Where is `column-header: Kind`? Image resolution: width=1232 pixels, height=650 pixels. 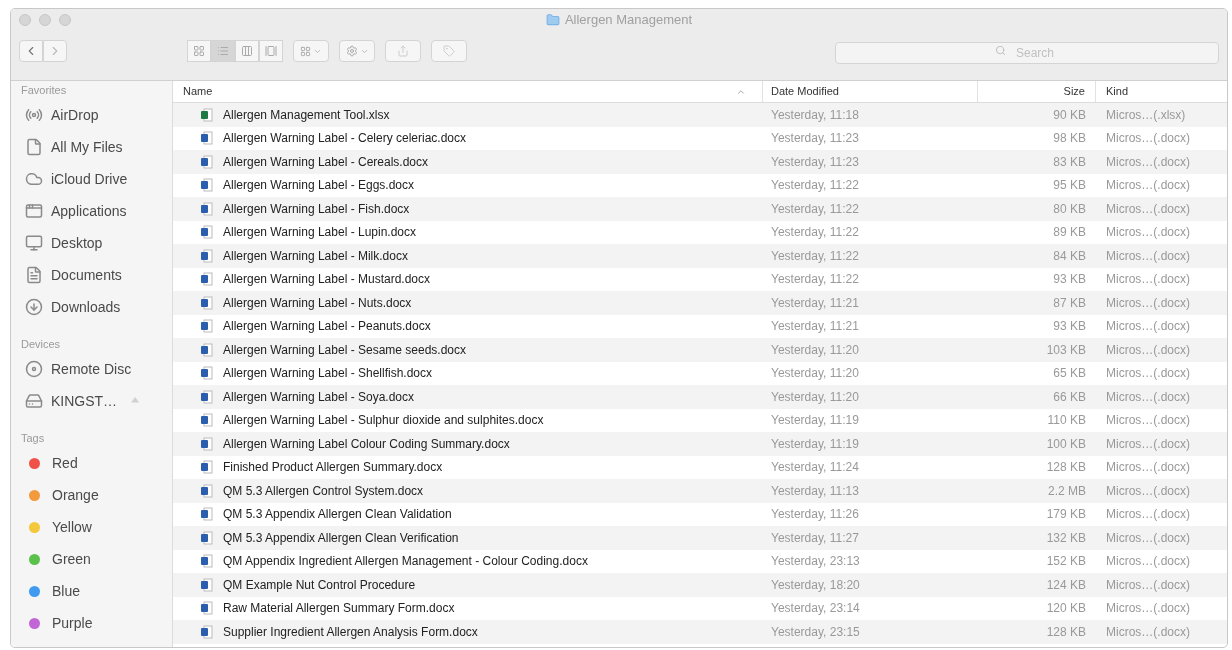 column-header: Kind is located at coordinates (1161, 91).